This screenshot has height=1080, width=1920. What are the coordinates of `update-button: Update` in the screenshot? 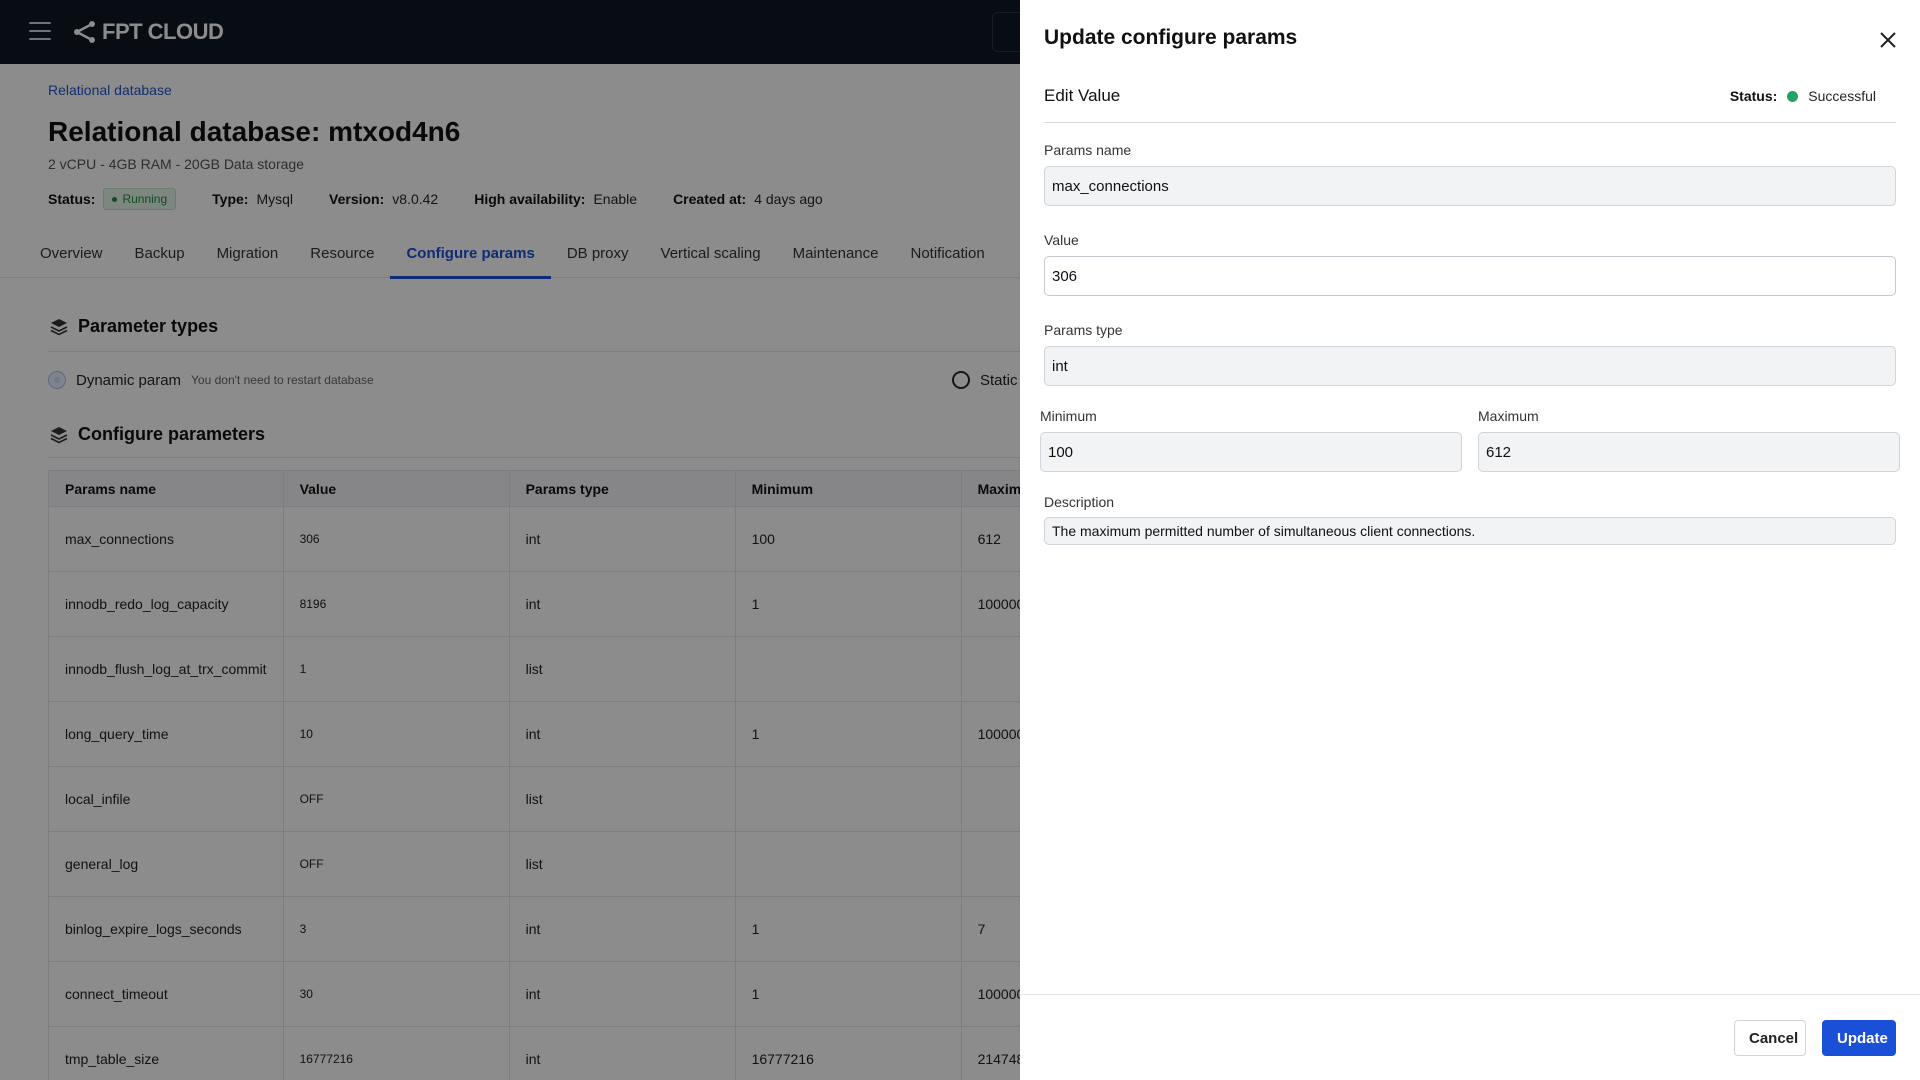 It's located at (1859, 1038).